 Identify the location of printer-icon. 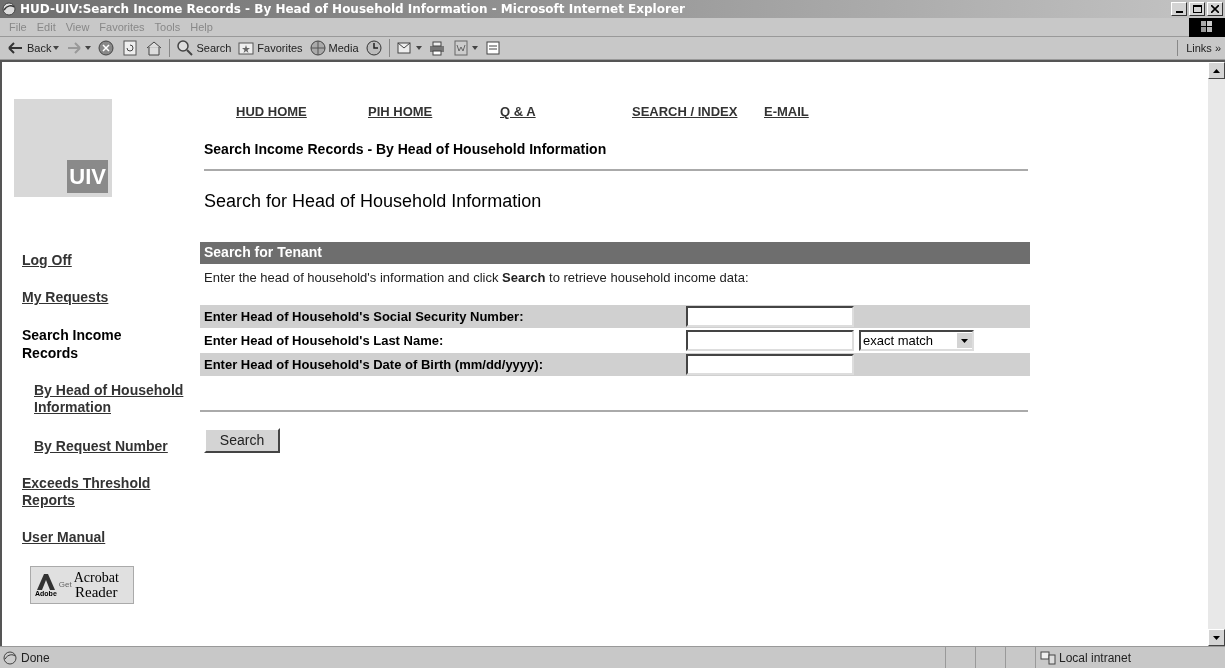
(436, 48).